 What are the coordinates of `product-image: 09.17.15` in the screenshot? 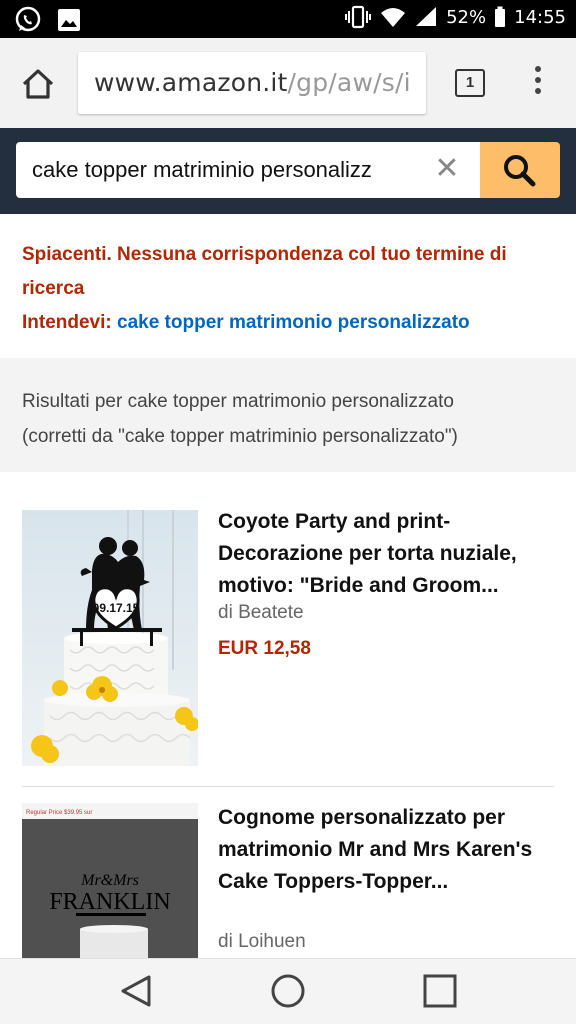 It's located at (110, 638).